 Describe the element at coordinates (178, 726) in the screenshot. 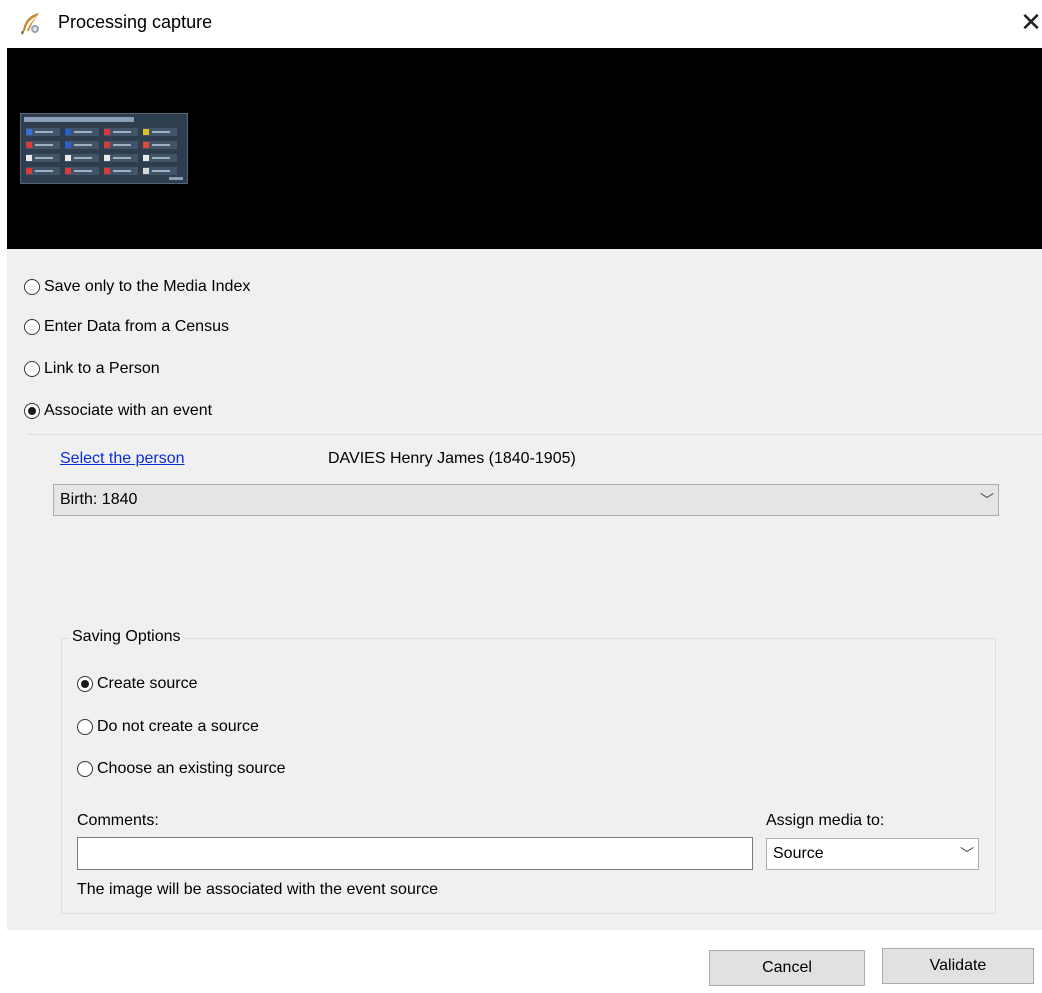

I see `radio-label: Do not create a source` at that location.